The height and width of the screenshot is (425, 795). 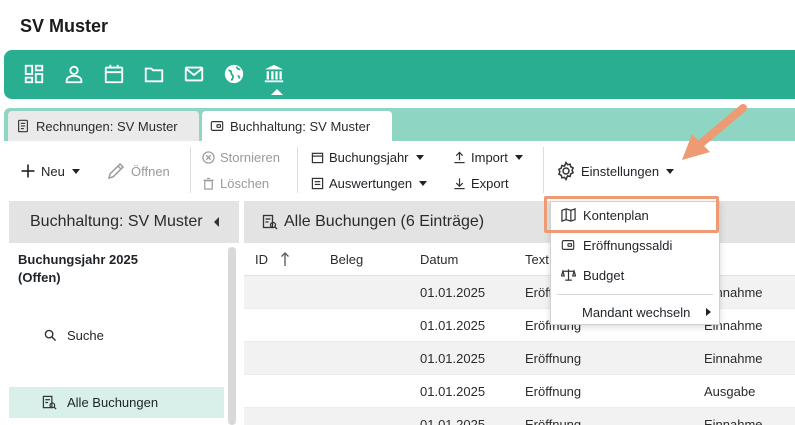 What do you see at coordinates (459, 183) in the screenshot?
I see `download-icon` at bounding box center [459, 183].